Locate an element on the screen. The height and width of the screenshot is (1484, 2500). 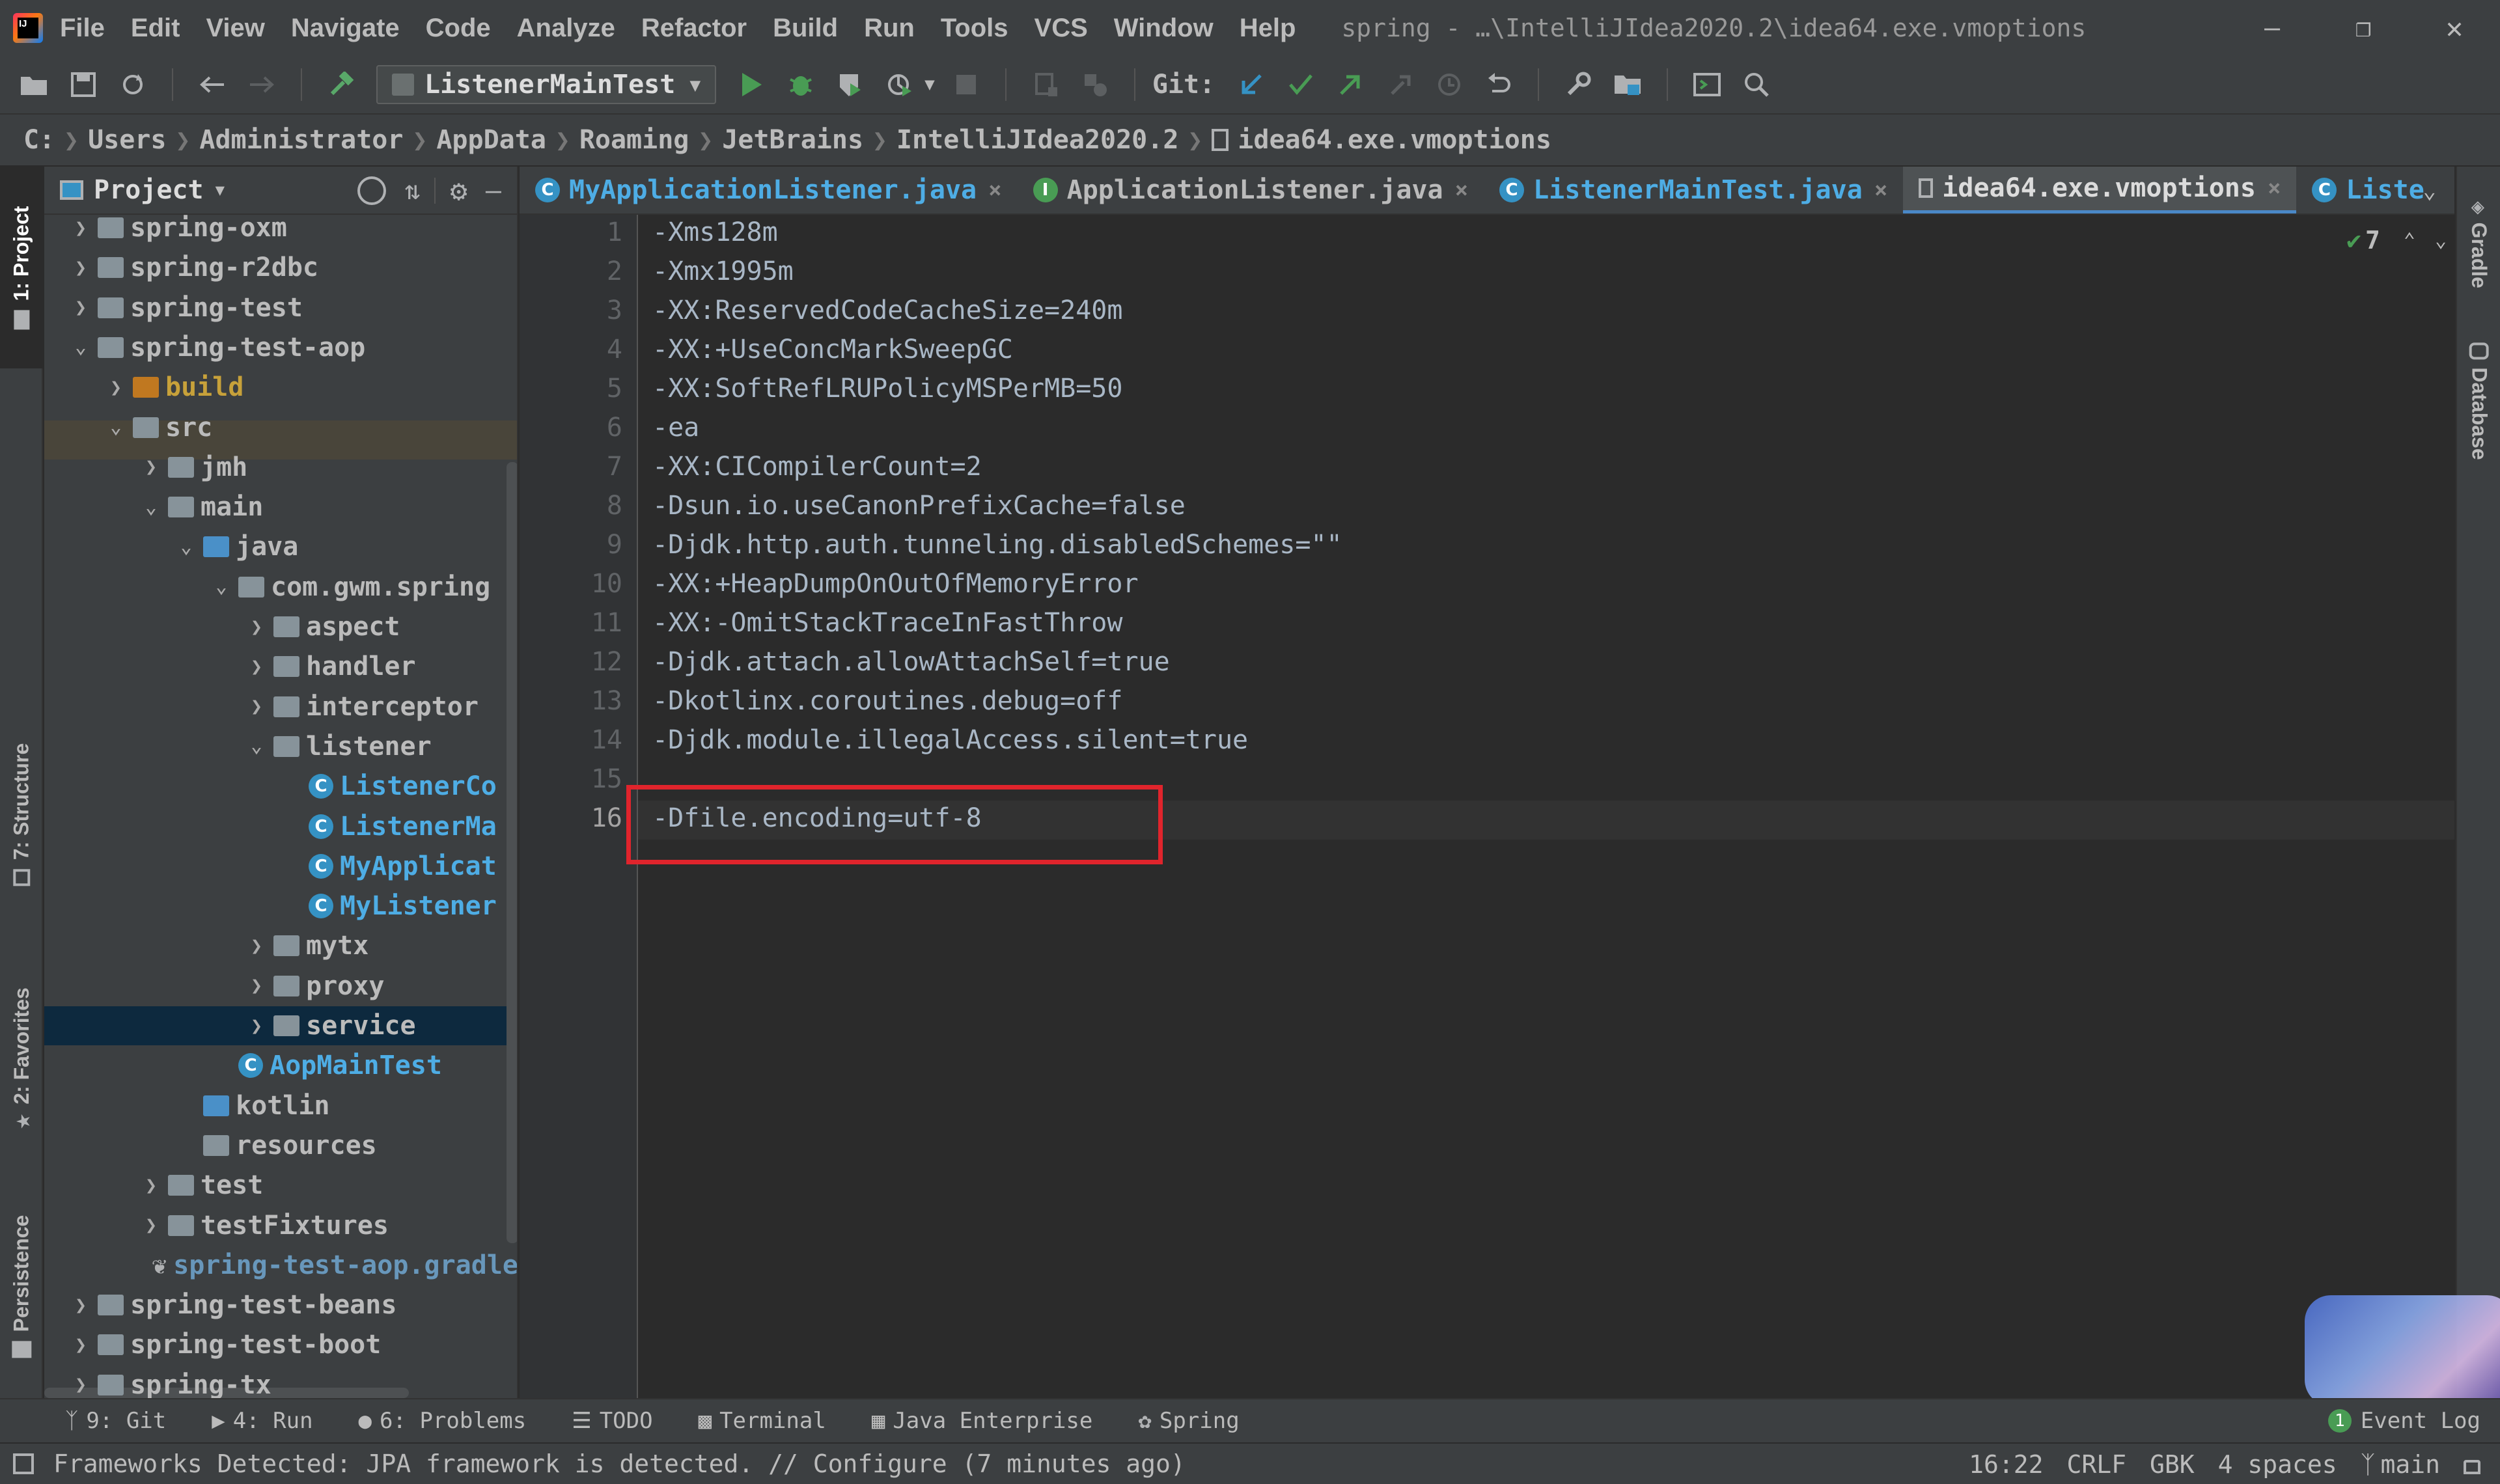
app-logo-icon: IJ is located at coordinates (28, 28).